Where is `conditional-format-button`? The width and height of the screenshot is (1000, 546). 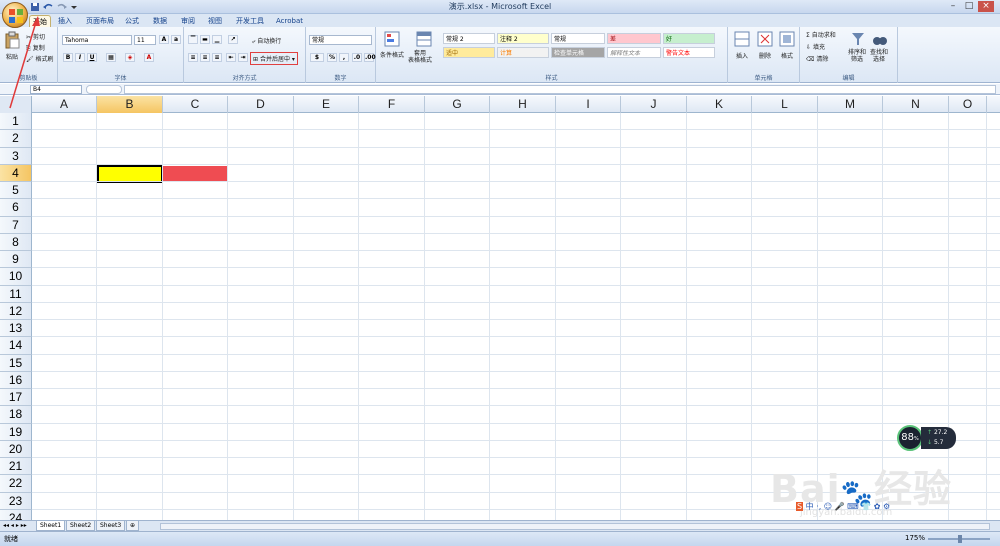
conditional-format-button is located at coordinates (392, 39).